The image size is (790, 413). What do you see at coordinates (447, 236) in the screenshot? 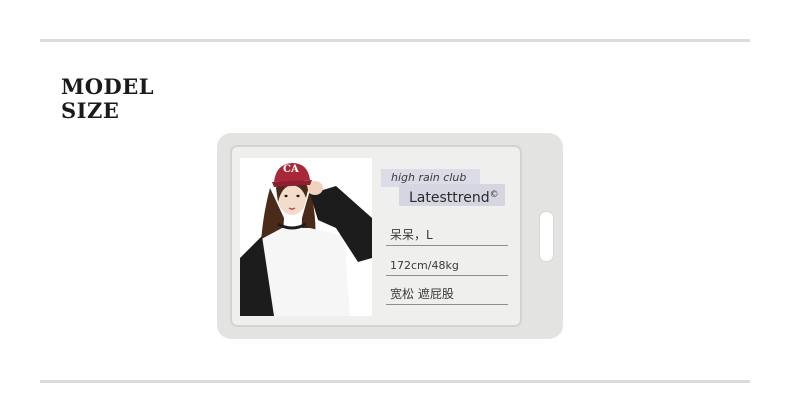
I see `model-name-size-field: 呆呆，L` at bounding box center [447, 236].